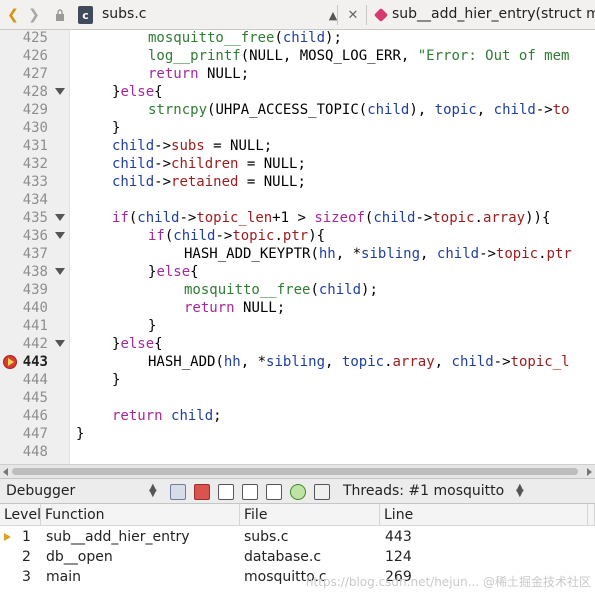 This screenshot has height=594, width=595. I want to click on code-text: mosquitto__free(child);, so click(245, 38).